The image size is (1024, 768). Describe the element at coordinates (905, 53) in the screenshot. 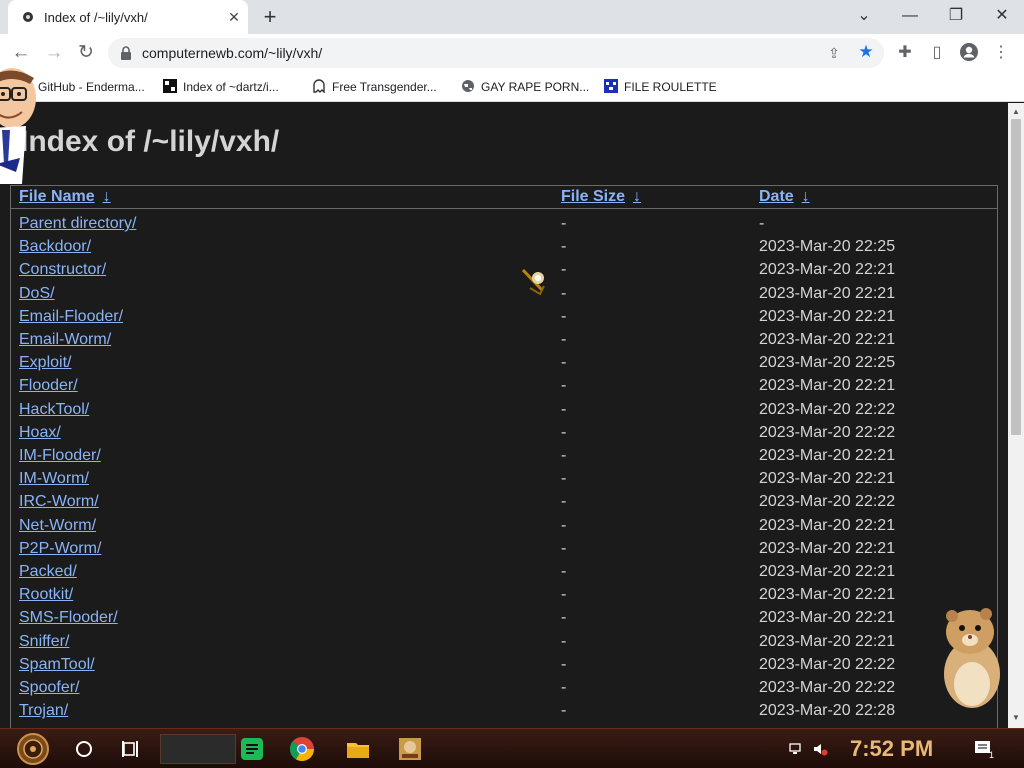

I see `extensions-icon: ✚` at that location.